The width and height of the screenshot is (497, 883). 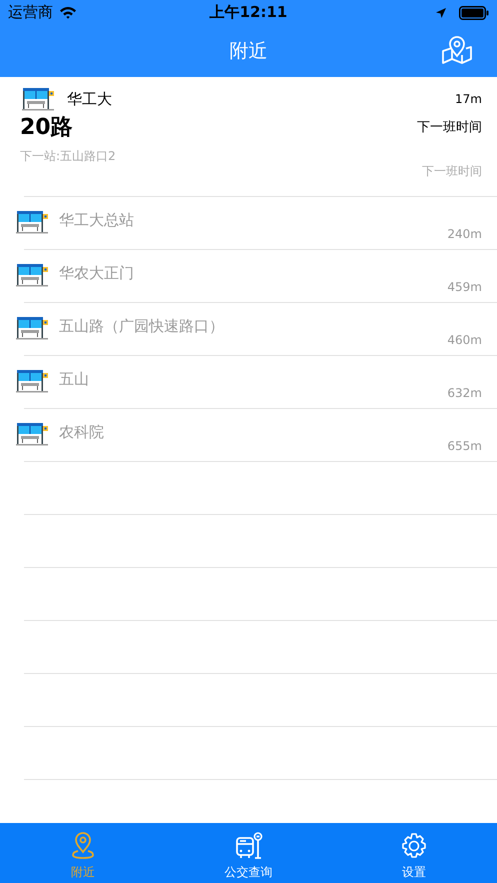 I want to click on next-bus-time: 下一班时间, so click(x=452, y=171).